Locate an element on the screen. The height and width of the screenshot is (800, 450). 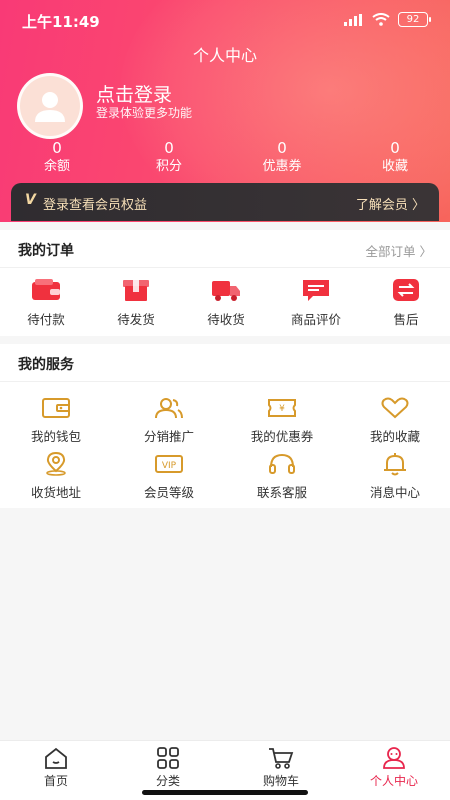
coupon-icon: ¥ is located at coordinates (282, 408).